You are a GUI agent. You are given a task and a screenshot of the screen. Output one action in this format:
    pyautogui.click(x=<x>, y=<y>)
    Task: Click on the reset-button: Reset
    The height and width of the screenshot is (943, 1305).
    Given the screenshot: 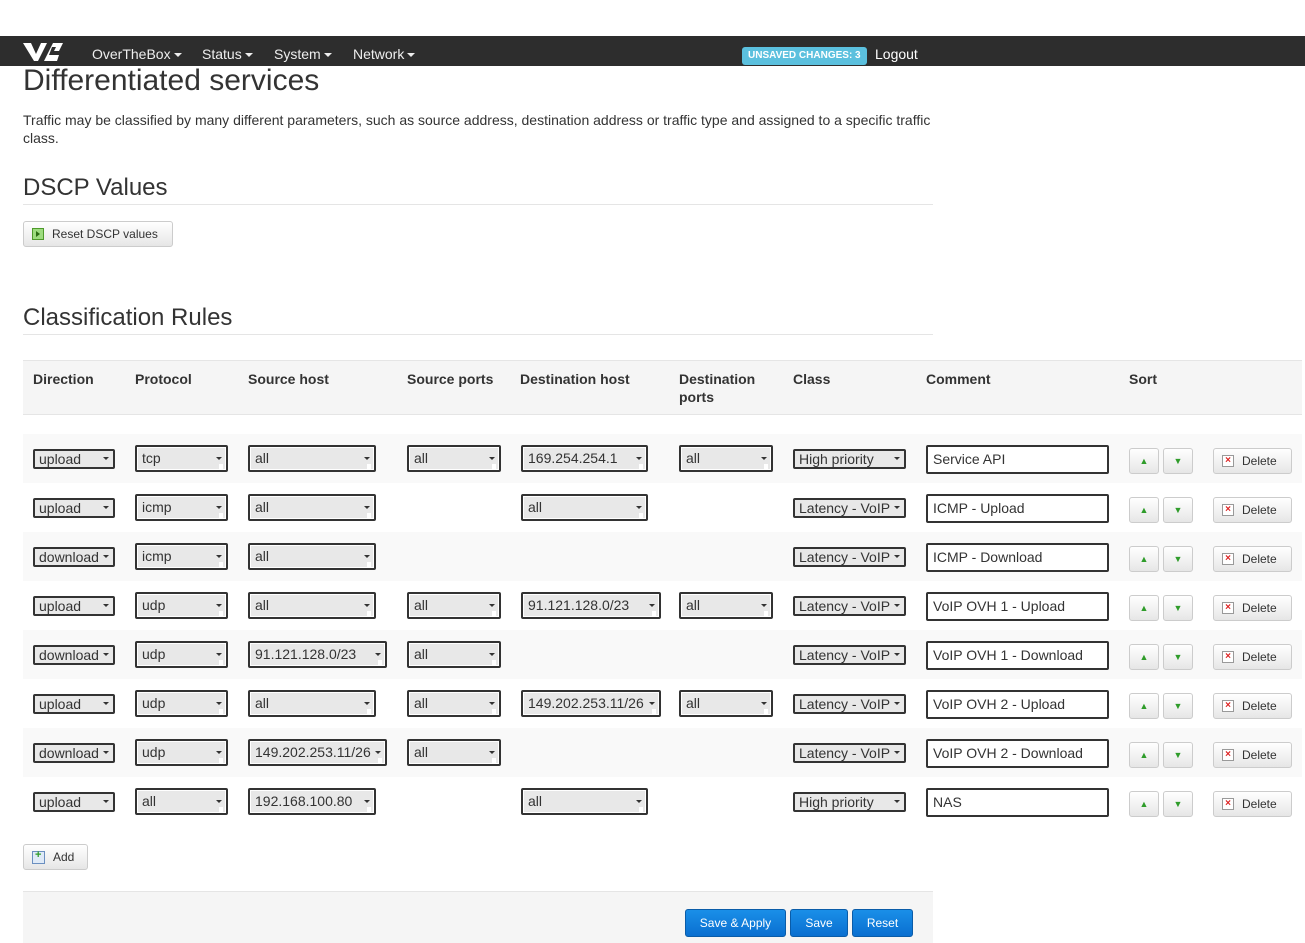 What is the action you would take?
    pyautogui.click(x=882, y=923)
    